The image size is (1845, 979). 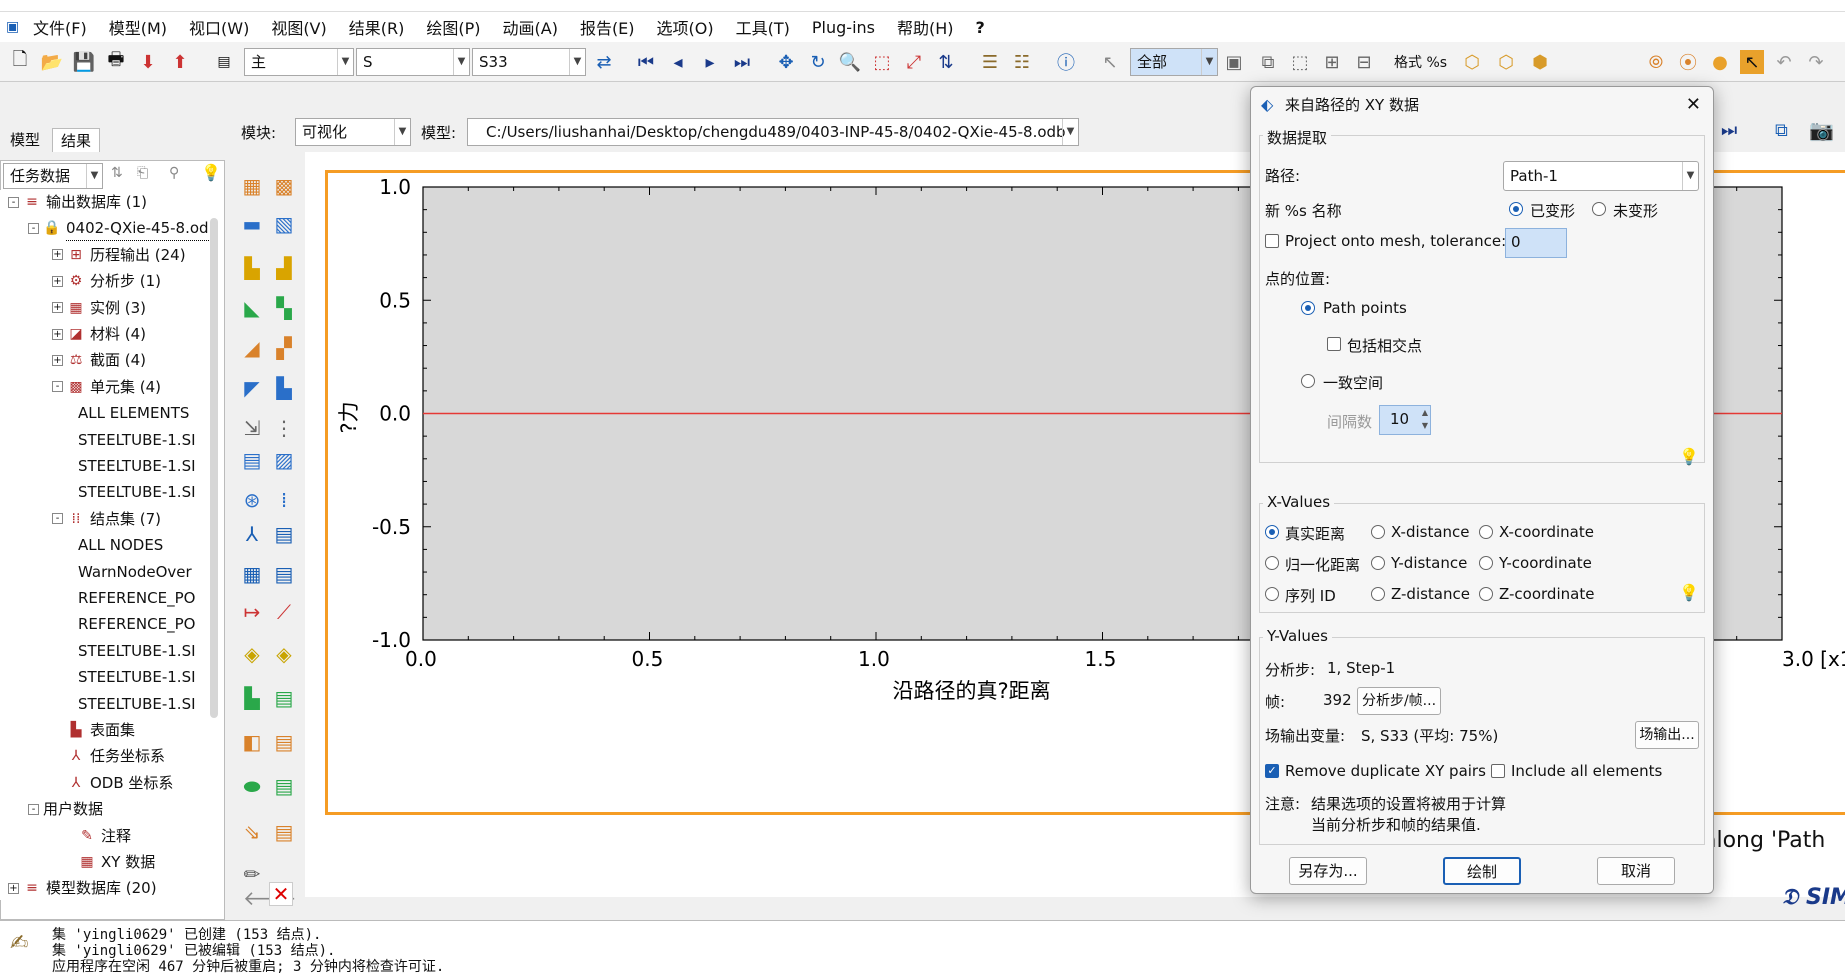 I want to click on tool-palette-icon: ⊛, so click(x=252, y=500).